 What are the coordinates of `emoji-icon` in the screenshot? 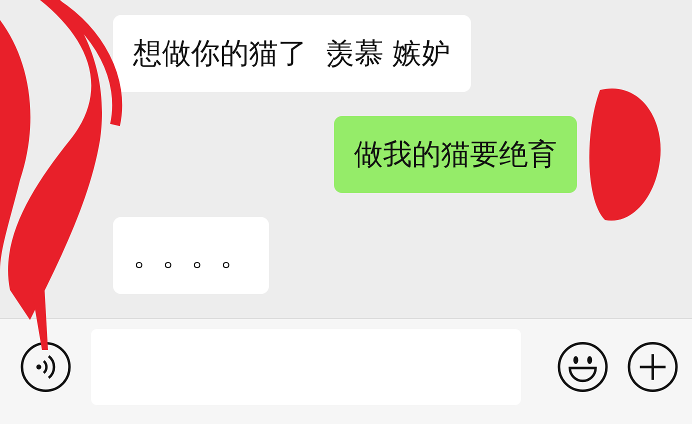 It's located at (583, 366).